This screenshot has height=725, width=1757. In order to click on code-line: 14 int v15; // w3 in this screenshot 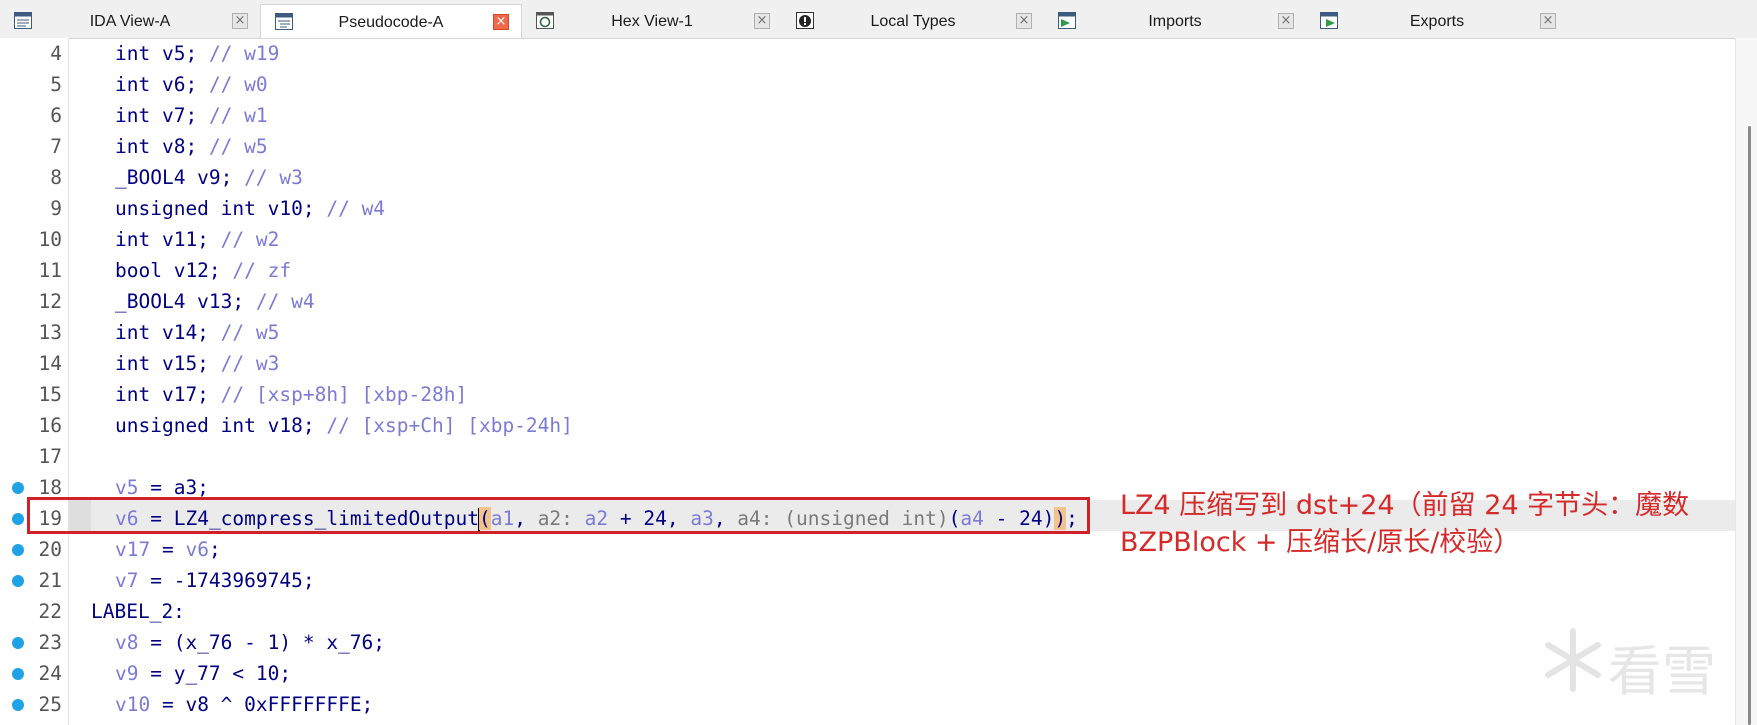, I will do `click(867, 363)`.